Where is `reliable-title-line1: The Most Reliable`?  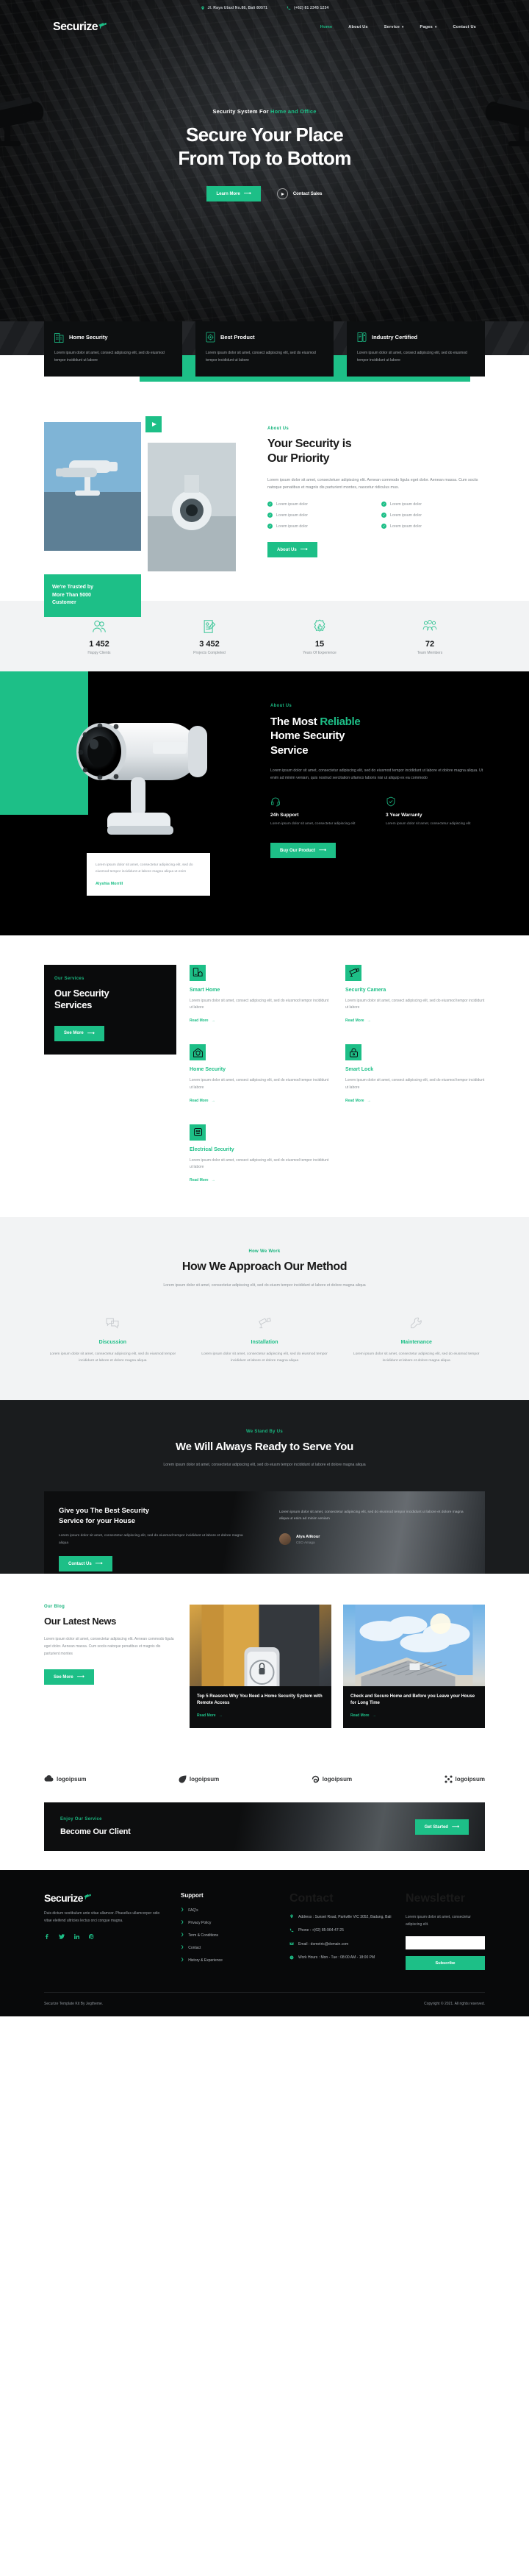 reliable-title-line1: The Most Reliable is located at coordinates (377, 722).